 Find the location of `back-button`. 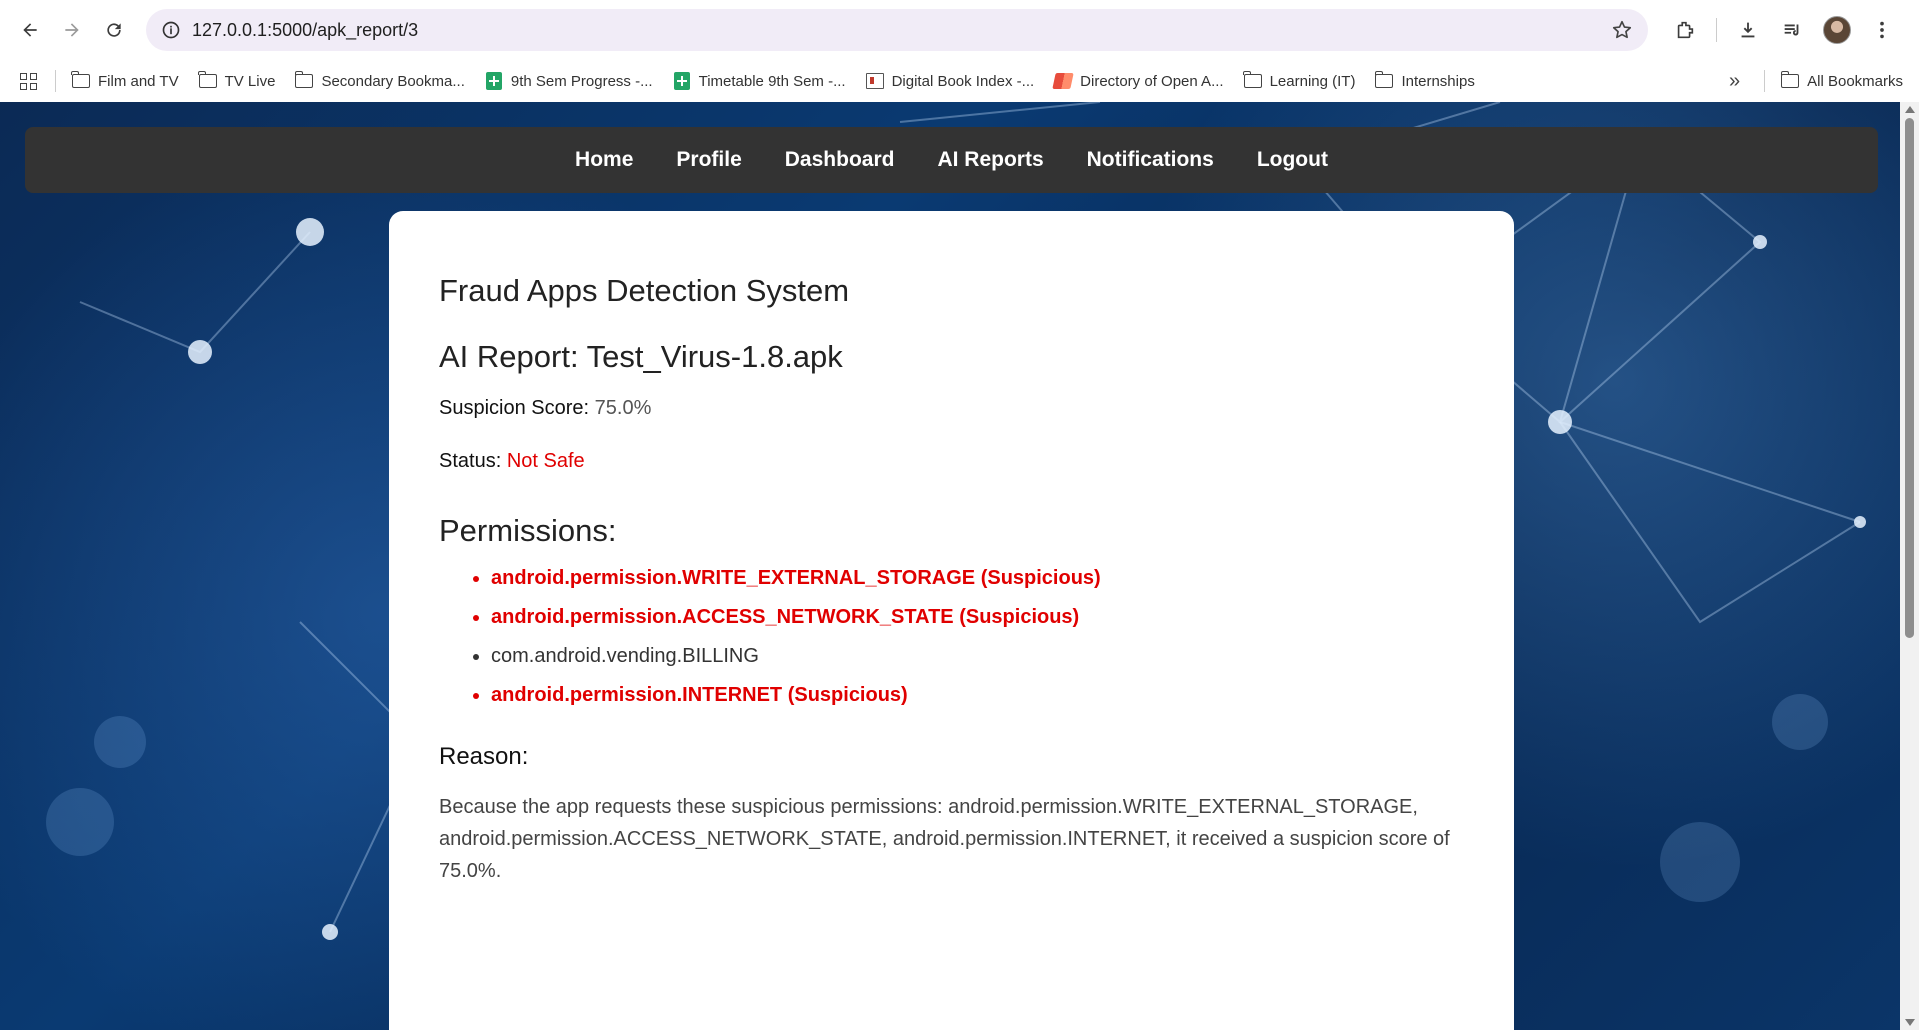

back-button is located at coordinates (30, 30).